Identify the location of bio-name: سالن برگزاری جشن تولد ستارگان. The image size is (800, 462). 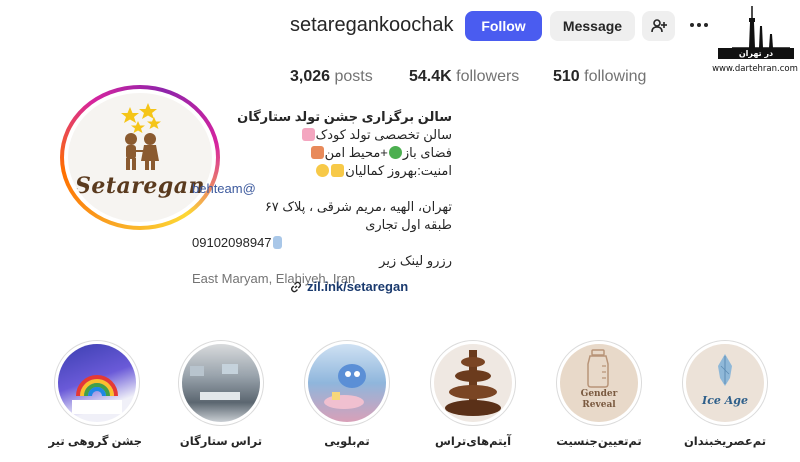
(344, 116).